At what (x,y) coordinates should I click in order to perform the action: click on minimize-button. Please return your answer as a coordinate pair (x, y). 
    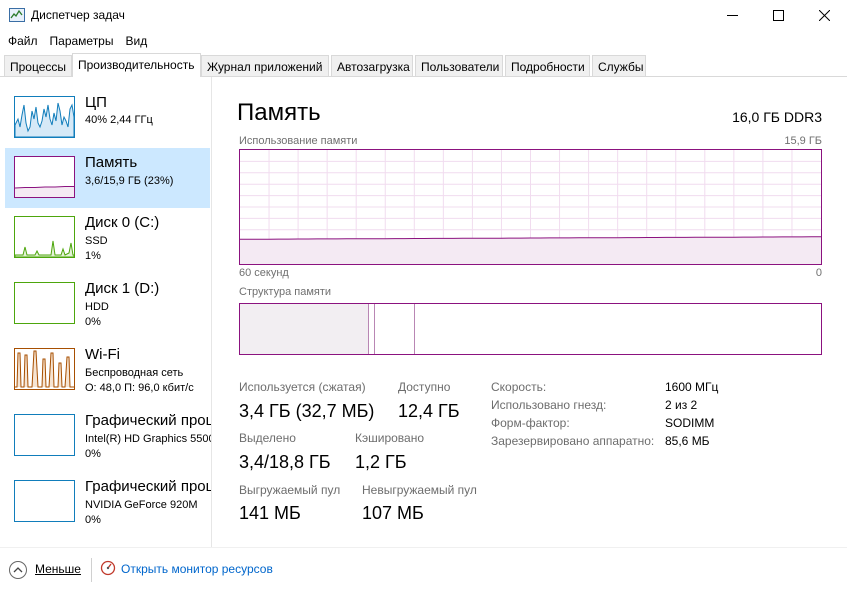
    Looking at the image, I should click on (732, 15).